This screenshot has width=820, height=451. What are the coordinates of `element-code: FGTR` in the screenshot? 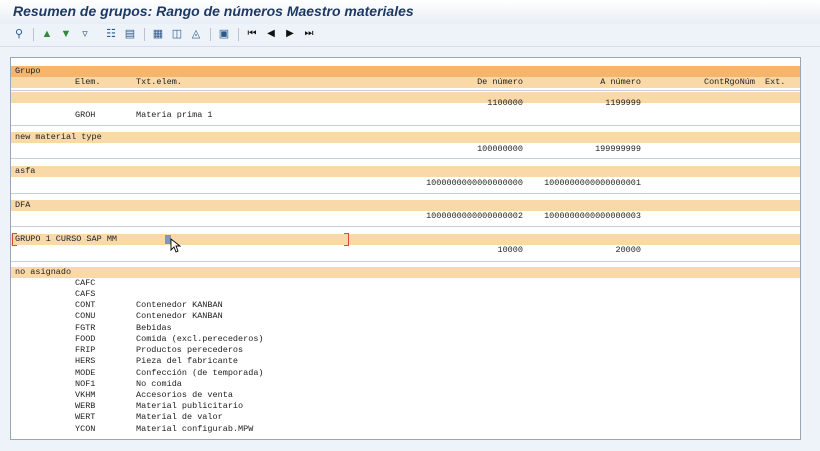 It's located at (85, 328).